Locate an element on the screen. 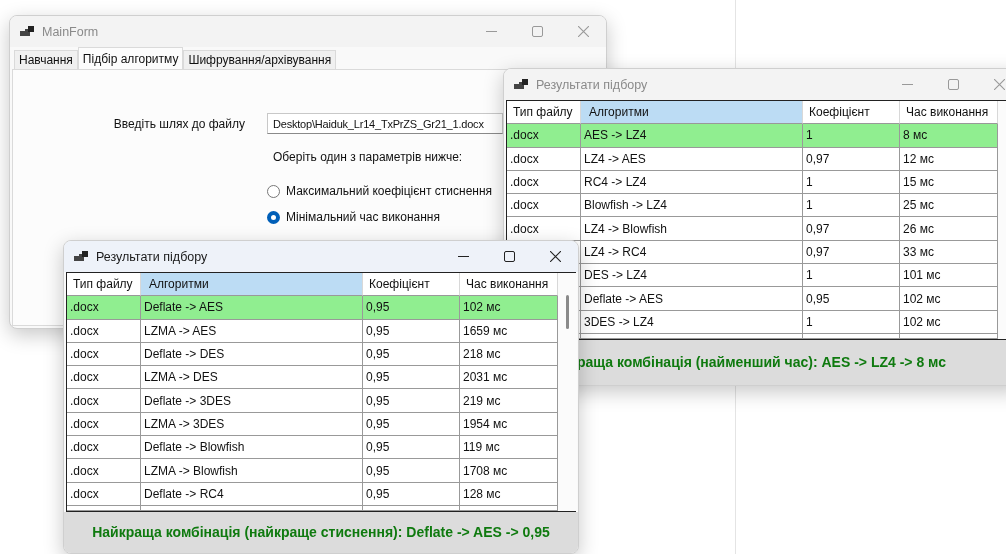  tab: Підбір алгоритму is located at coordinates (130, 58).